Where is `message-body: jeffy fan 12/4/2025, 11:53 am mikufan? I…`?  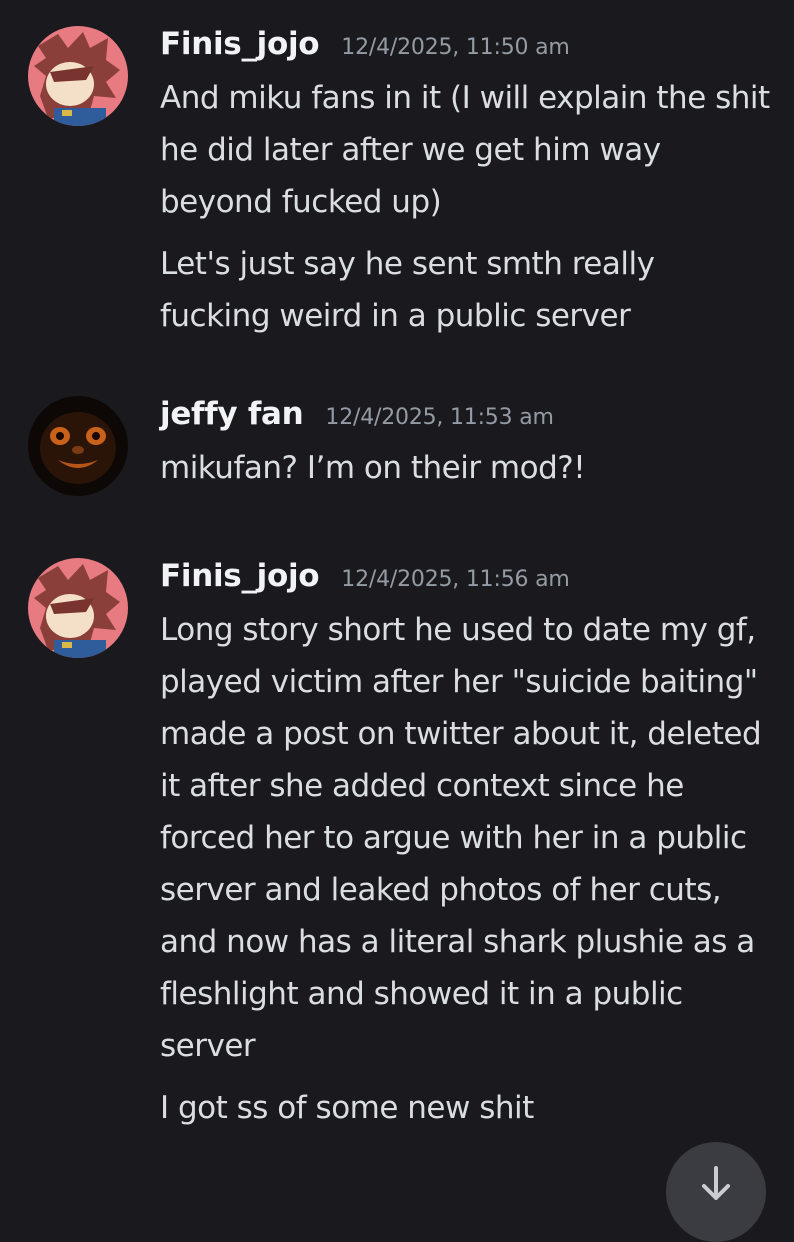
message-body: jeffy fan 12/4/2025, 11:53 am mikufan? I… is located at coordinates (465, 445).